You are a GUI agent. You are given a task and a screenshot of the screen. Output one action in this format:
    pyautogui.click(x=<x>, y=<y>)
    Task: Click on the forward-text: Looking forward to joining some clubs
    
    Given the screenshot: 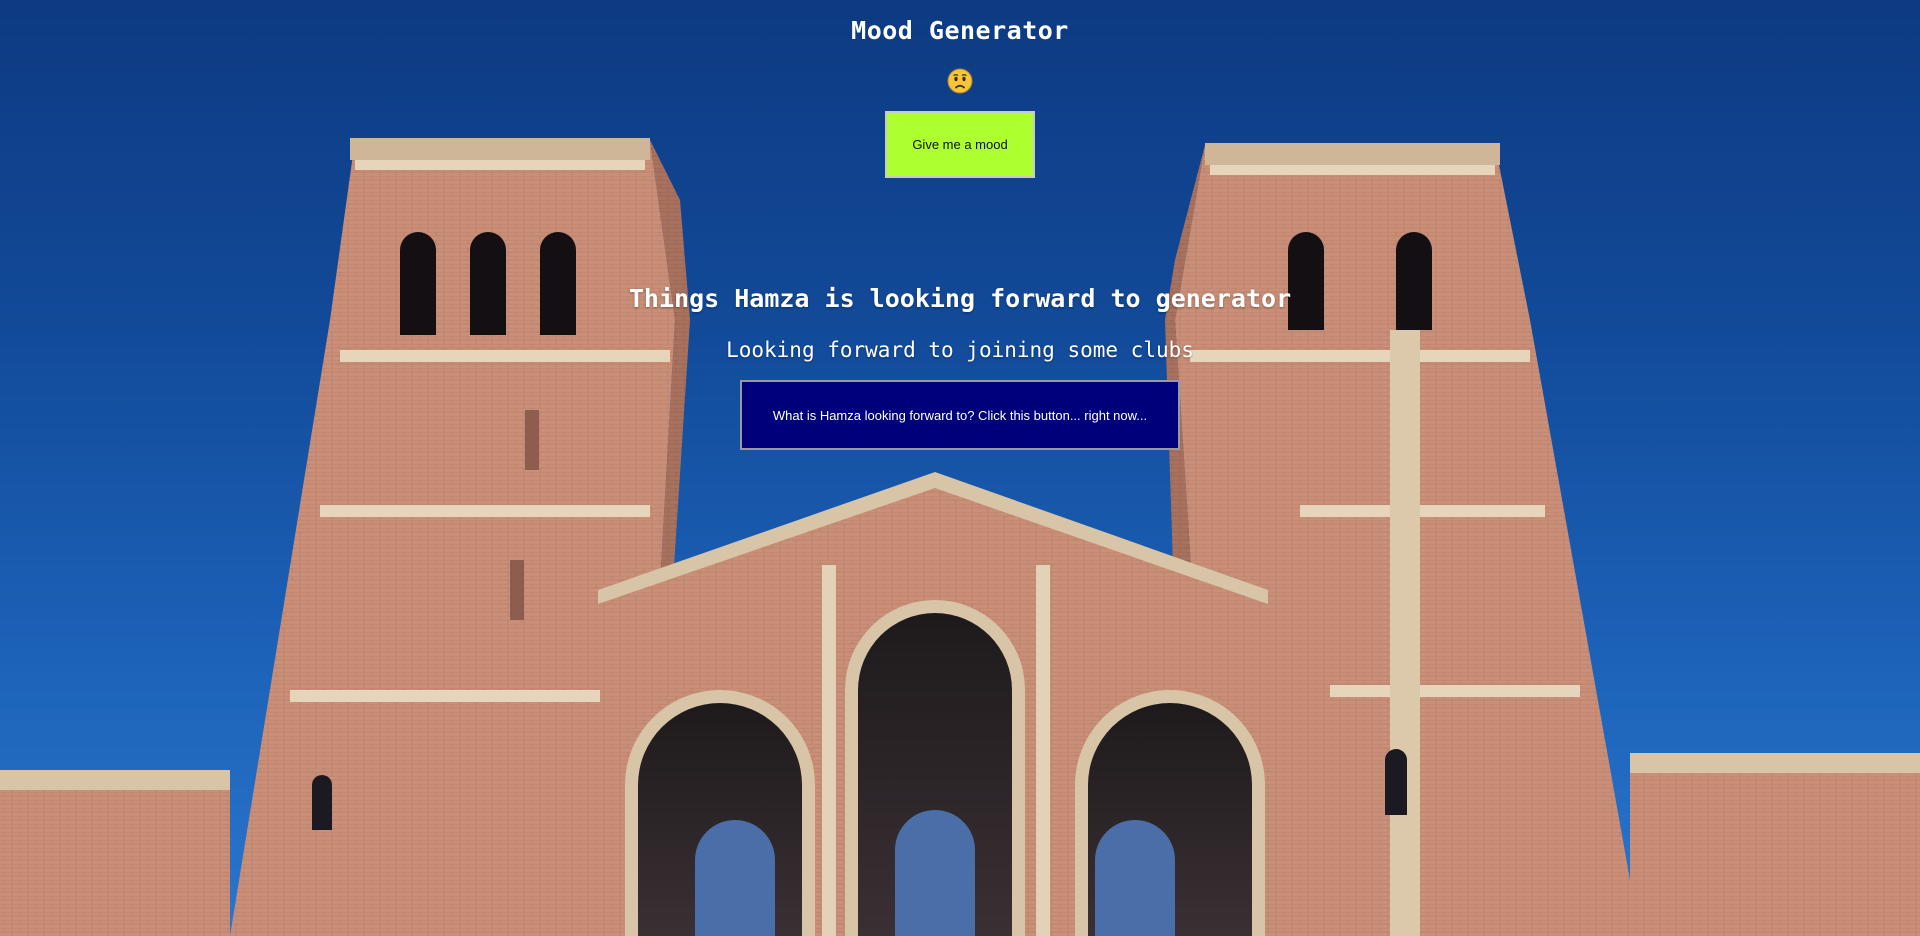 What is the action you would take?
    pyautogui.click(x=960, y=350)
    